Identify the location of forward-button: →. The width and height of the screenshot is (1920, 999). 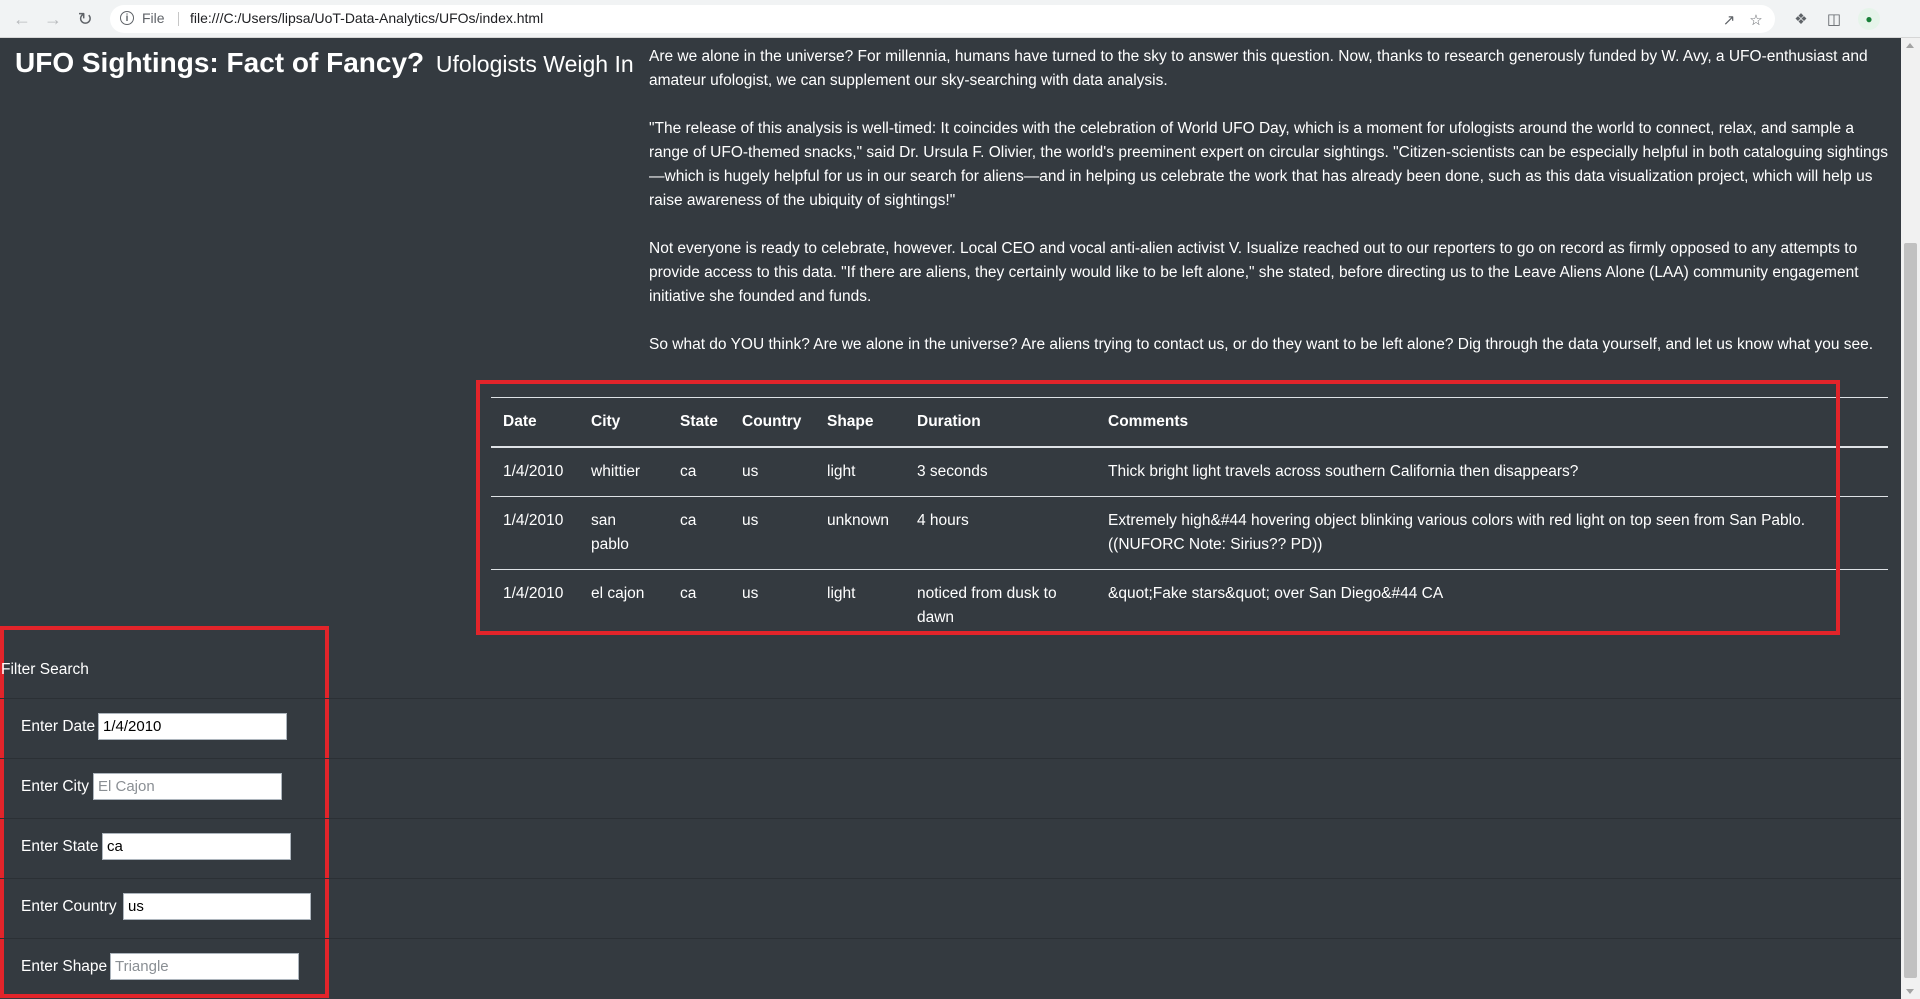
(53, 19).